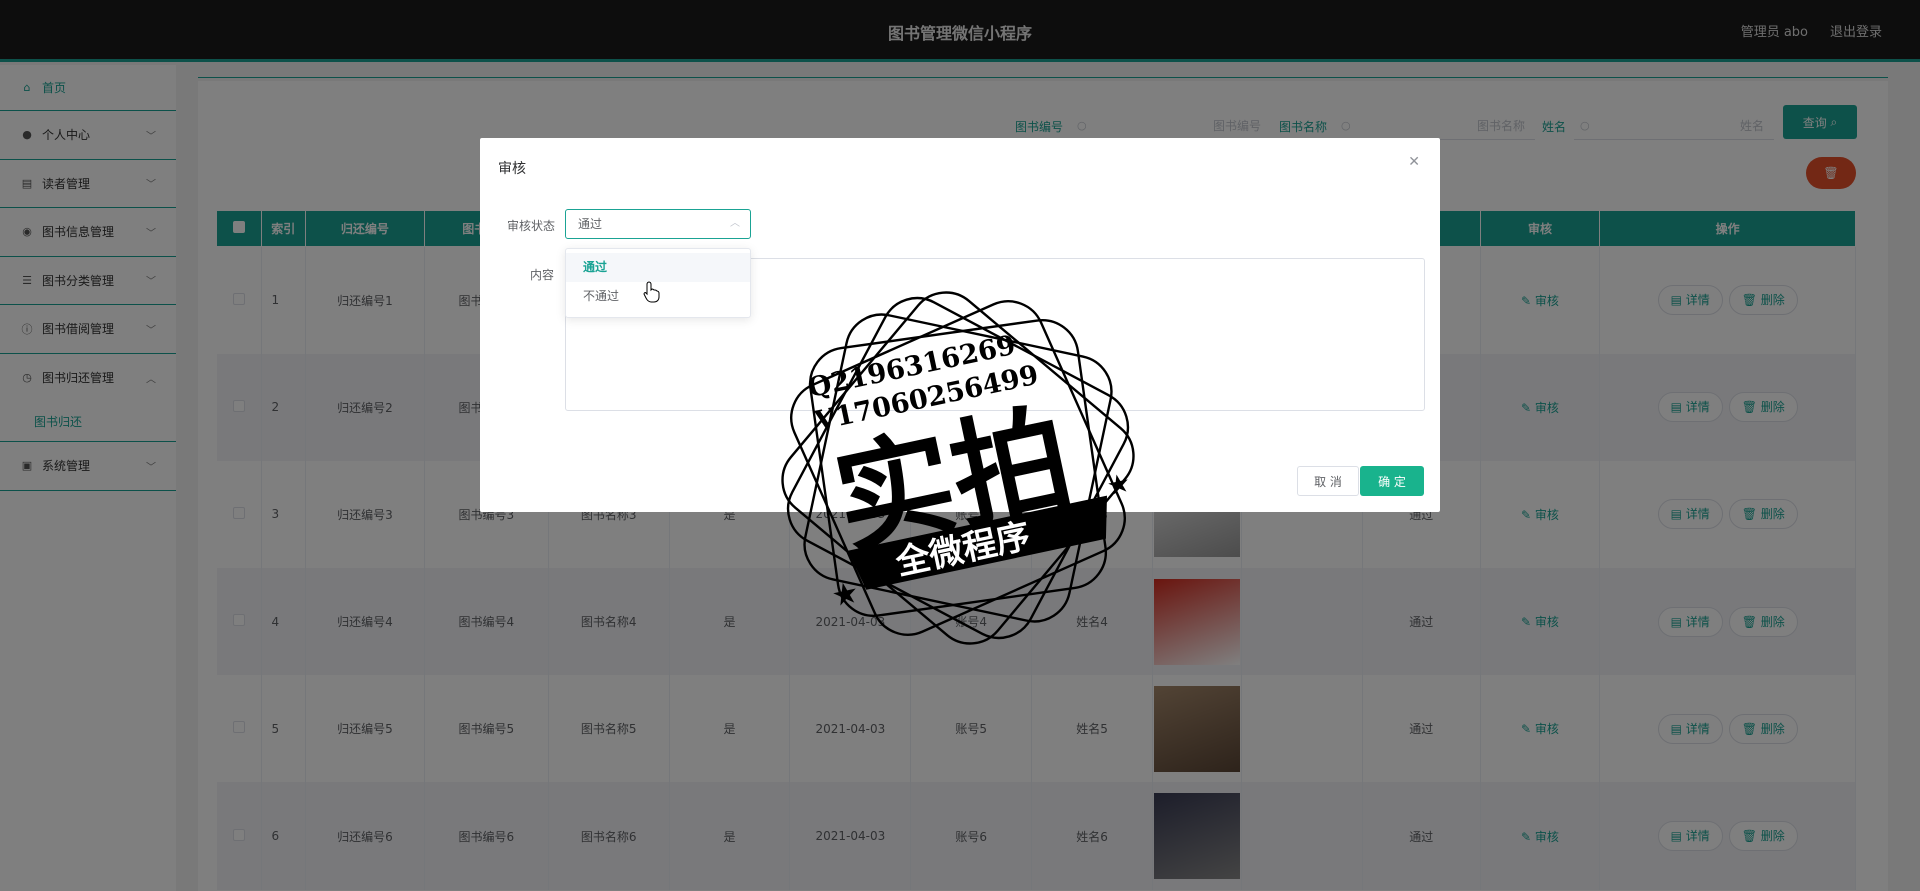 The image size is (1920, 891). Describe the element at coordinates (1414, 162) in the screenshot. I see `close-icon: ✕` at that location.